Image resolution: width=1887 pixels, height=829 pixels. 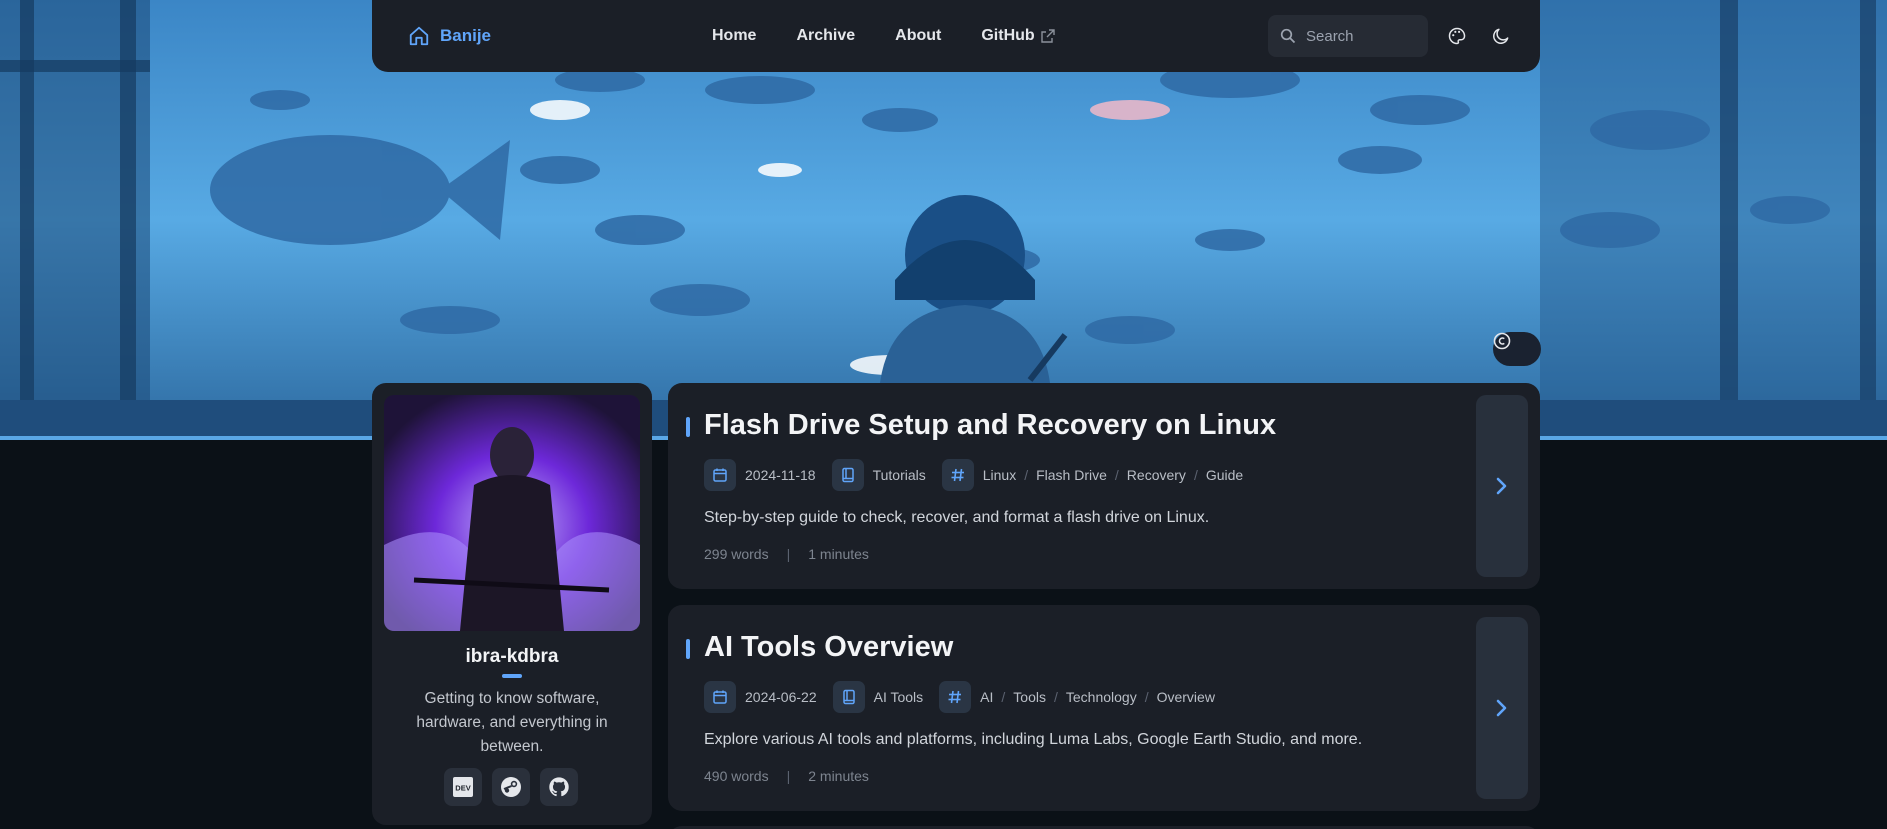 I want to click on nav-archive-label: Archive, so click(x=826, y=35).